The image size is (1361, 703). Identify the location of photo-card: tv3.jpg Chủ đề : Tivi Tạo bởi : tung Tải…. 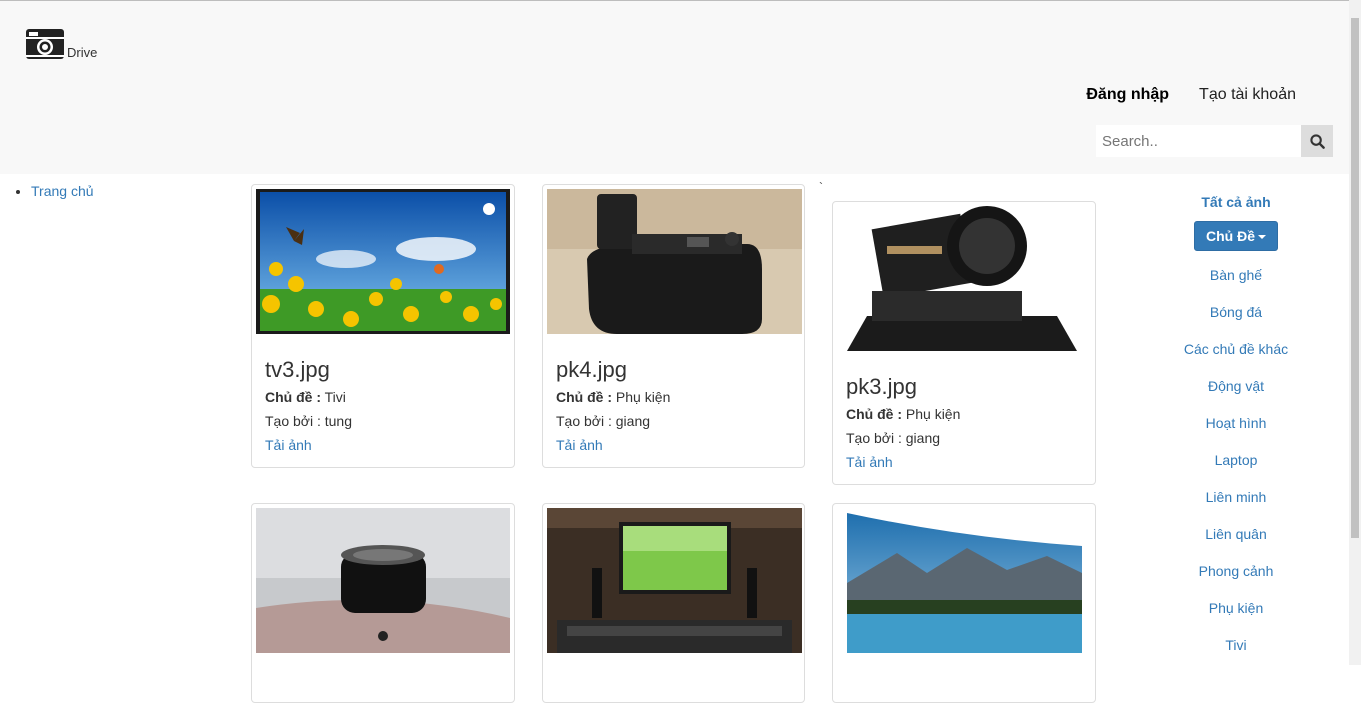
(383, 326).